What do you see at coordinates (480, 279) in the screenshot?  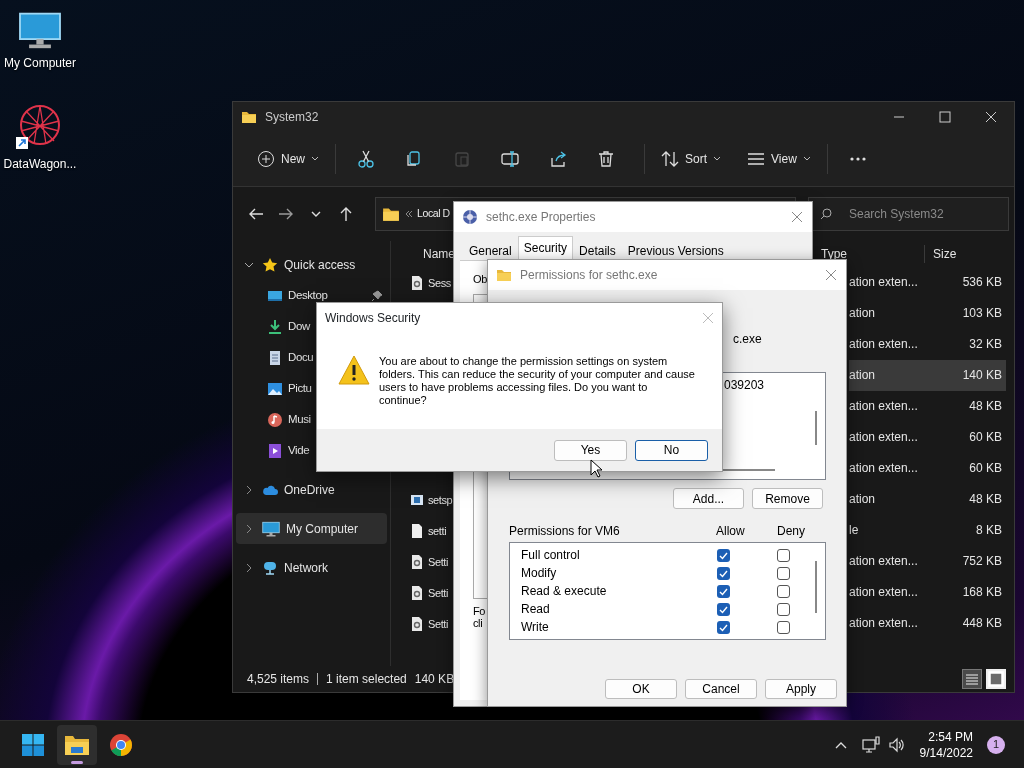 I see `clipped-label: Ob` at bounding box center [480, 279].